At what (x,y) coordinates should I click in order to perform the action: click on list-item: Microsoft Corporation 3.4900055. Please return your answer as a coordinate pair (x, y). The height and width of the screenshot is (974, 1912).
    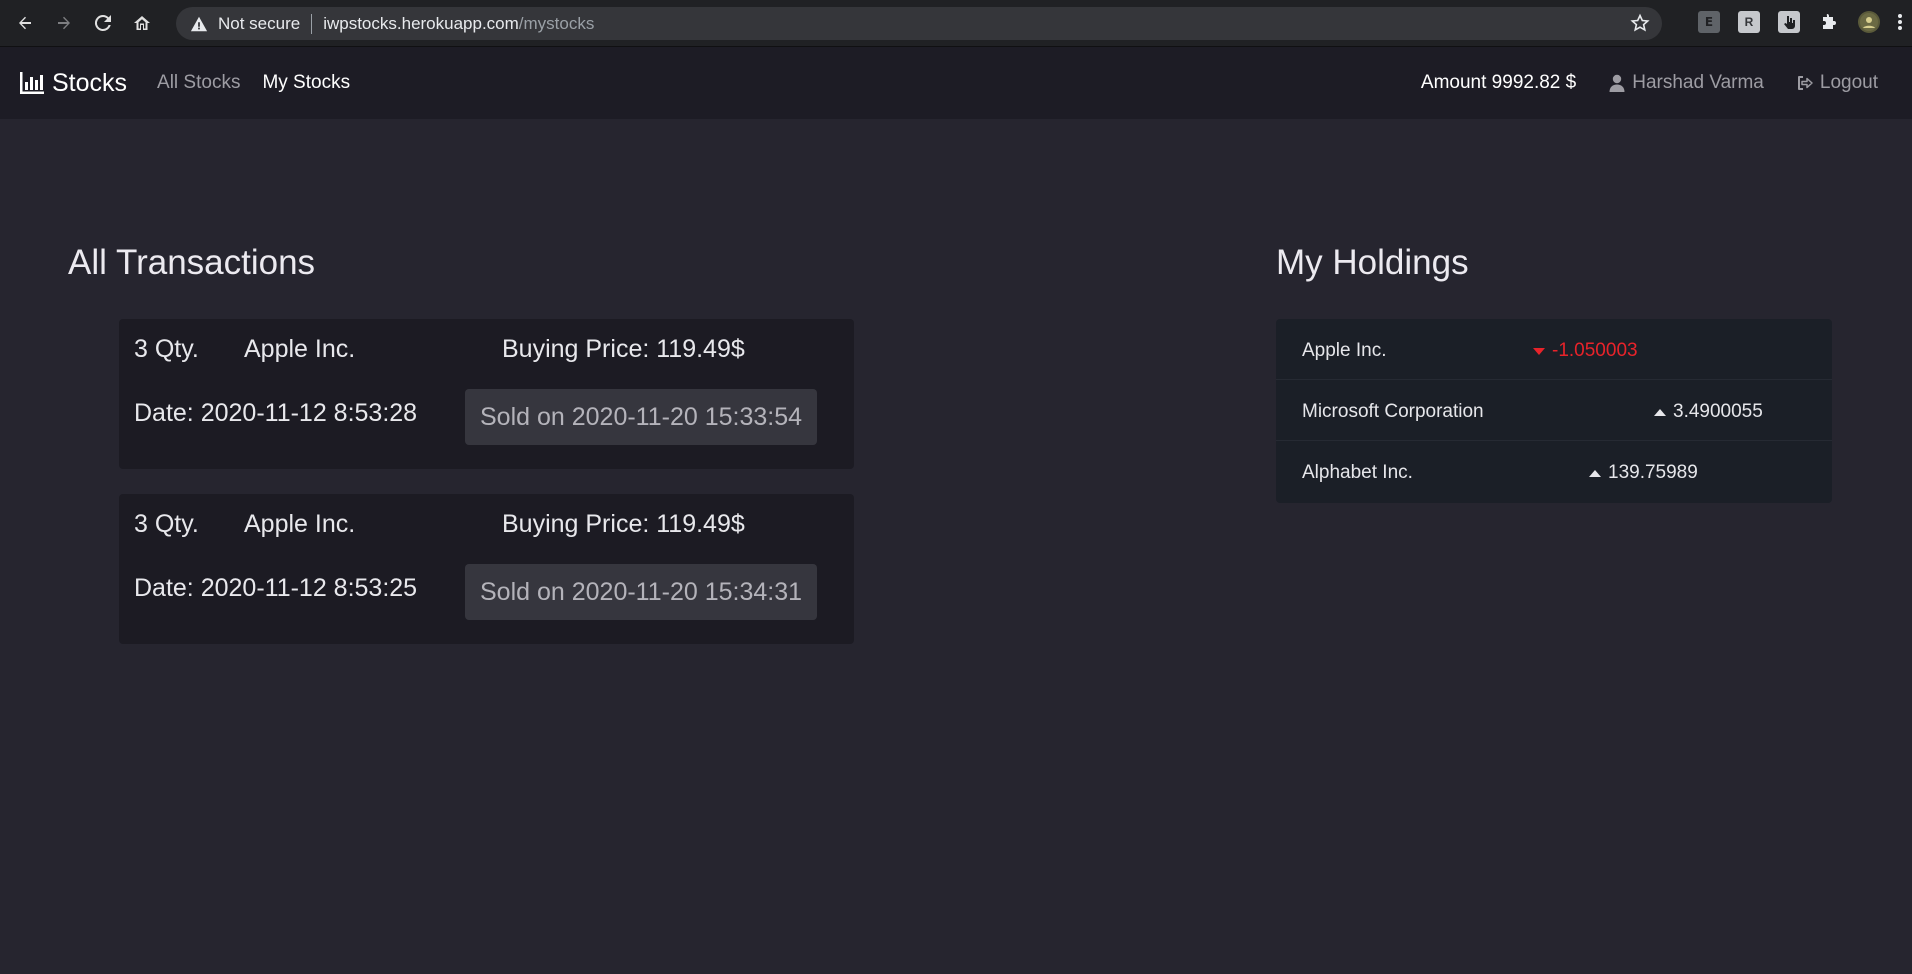
    Looking at the image, I should click on (1554, 410).